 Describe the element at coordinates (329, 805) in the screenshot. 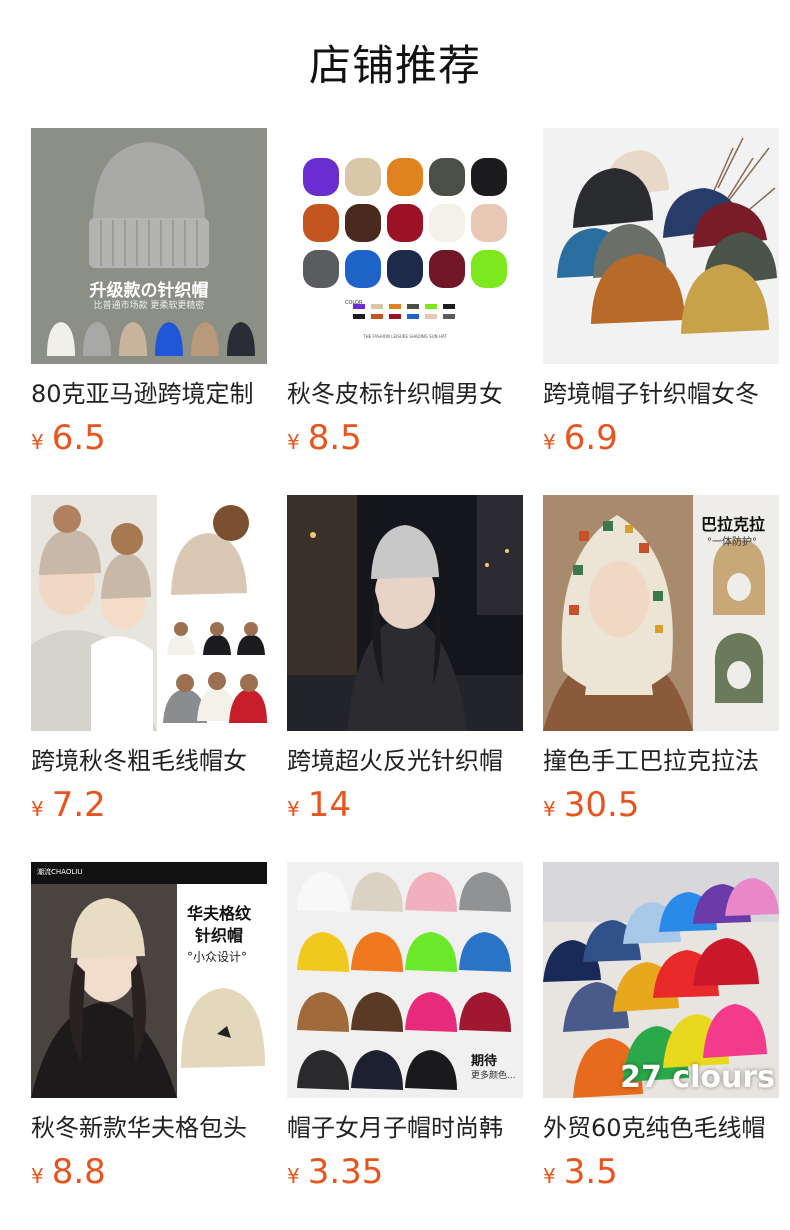

I see `price-amount: 14` at that location.